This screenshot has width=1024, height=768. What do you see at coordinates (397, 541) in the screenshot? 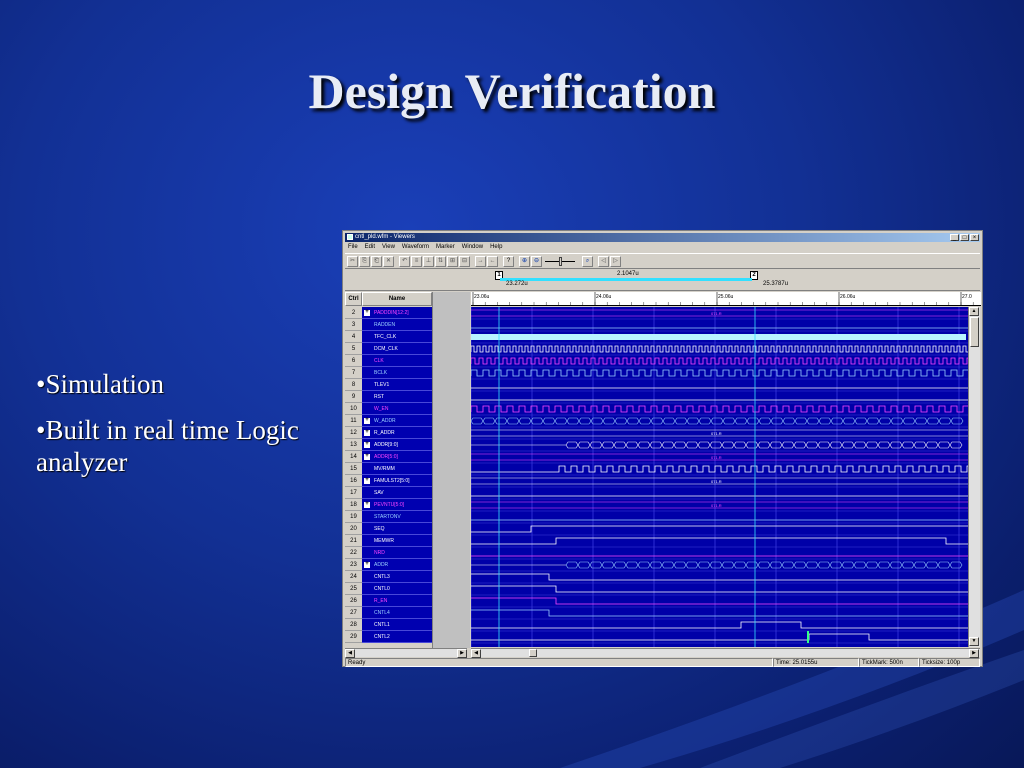
I see `signal-name-cell: MEMWR` at bounding box center [397, 541].